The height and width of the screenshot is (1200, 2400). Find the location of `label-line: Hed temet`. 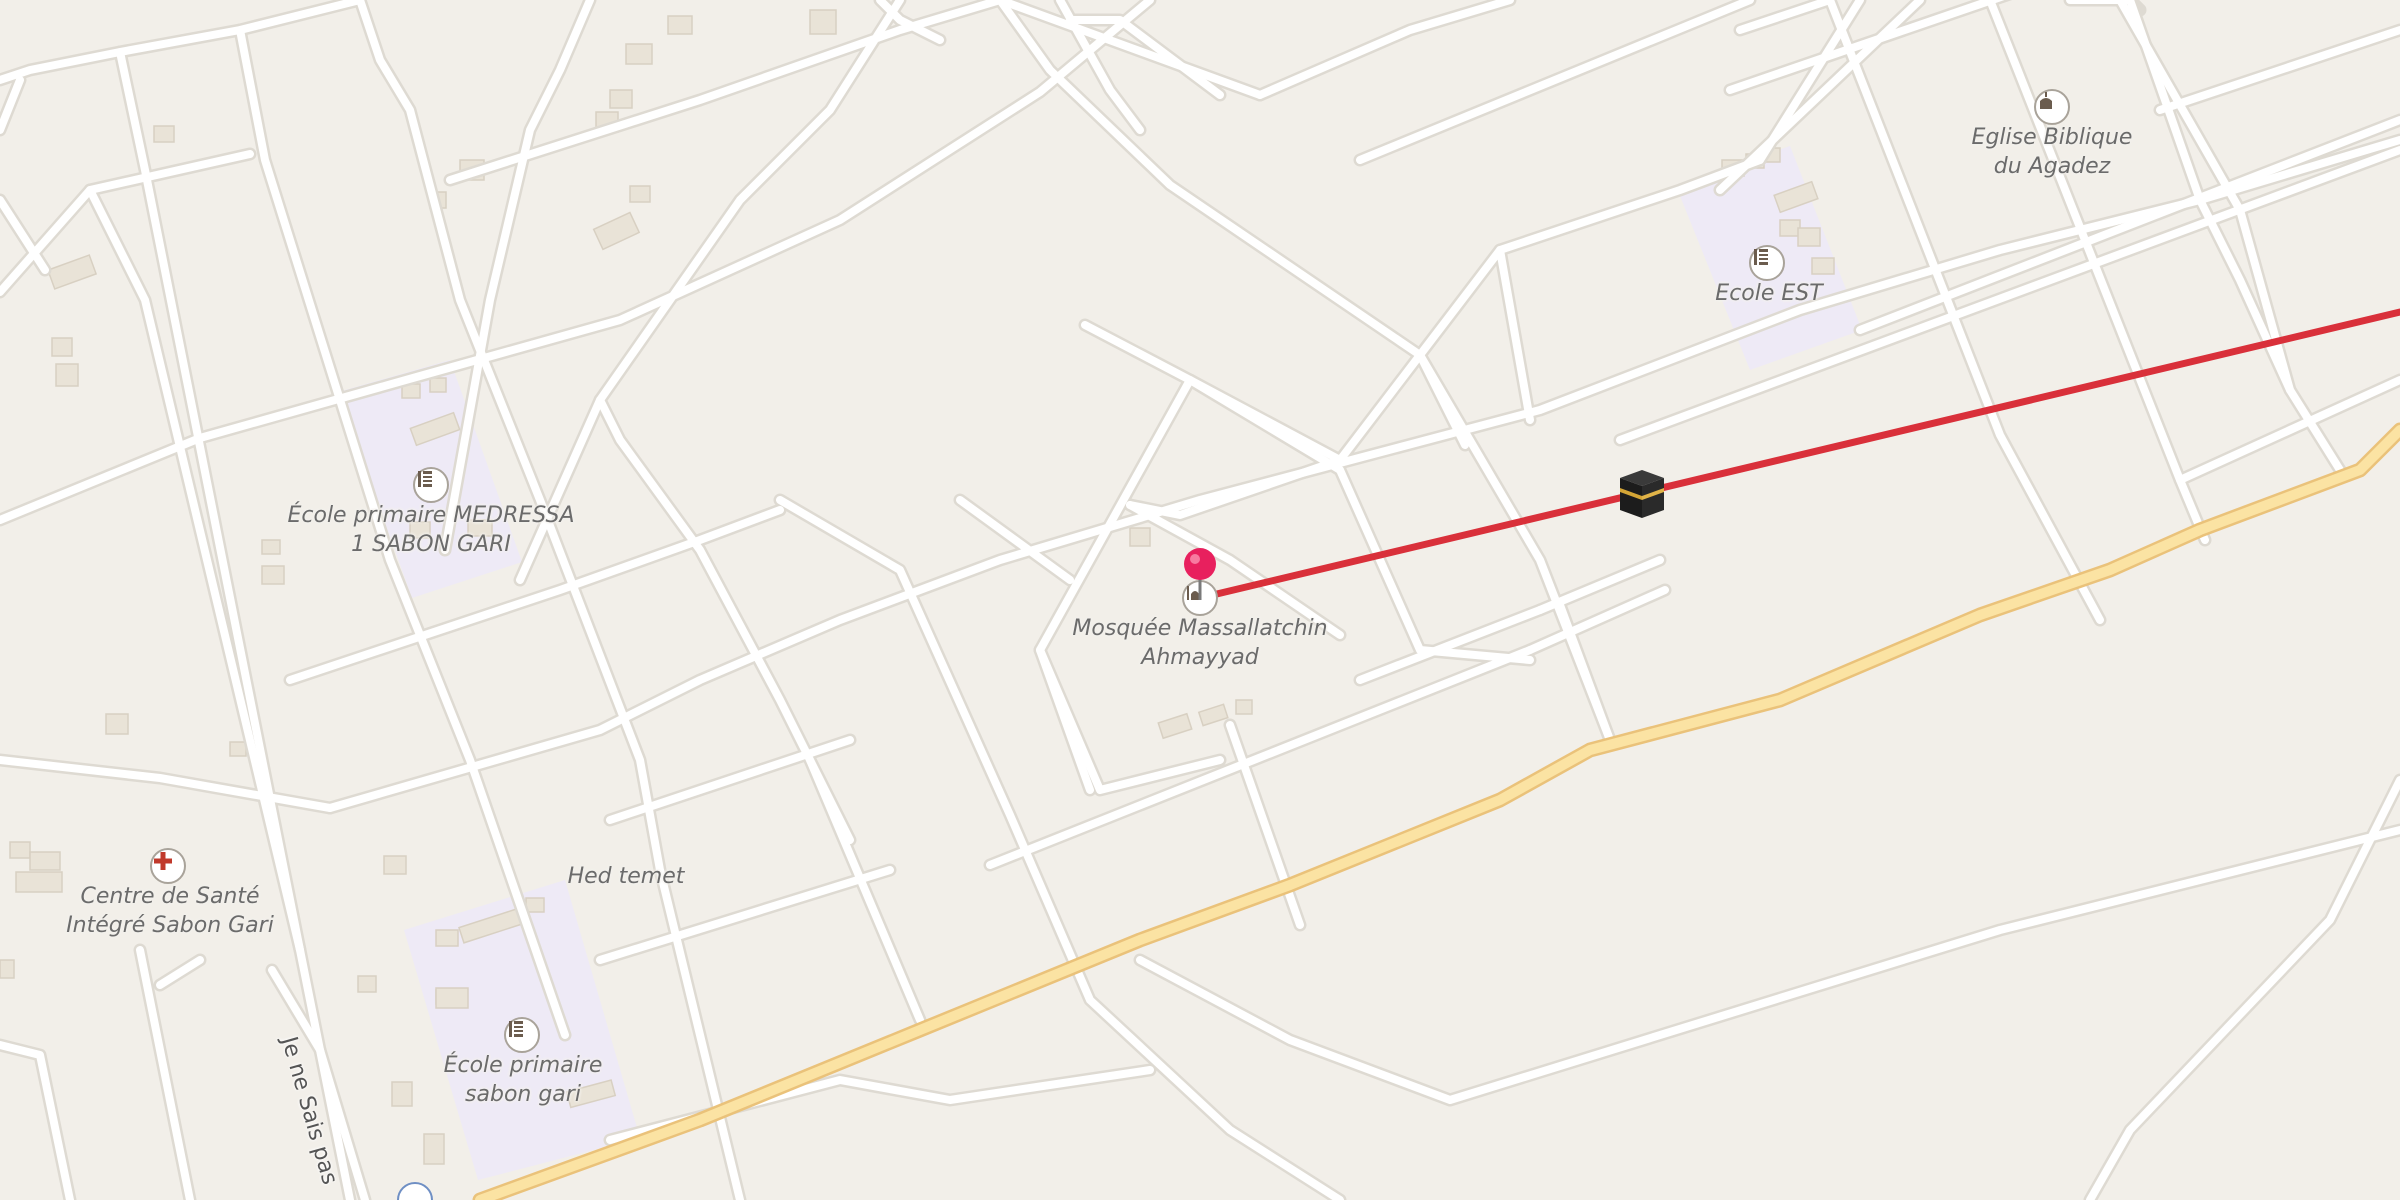

label-line: Hed temet is located at coordinates (626, 876).